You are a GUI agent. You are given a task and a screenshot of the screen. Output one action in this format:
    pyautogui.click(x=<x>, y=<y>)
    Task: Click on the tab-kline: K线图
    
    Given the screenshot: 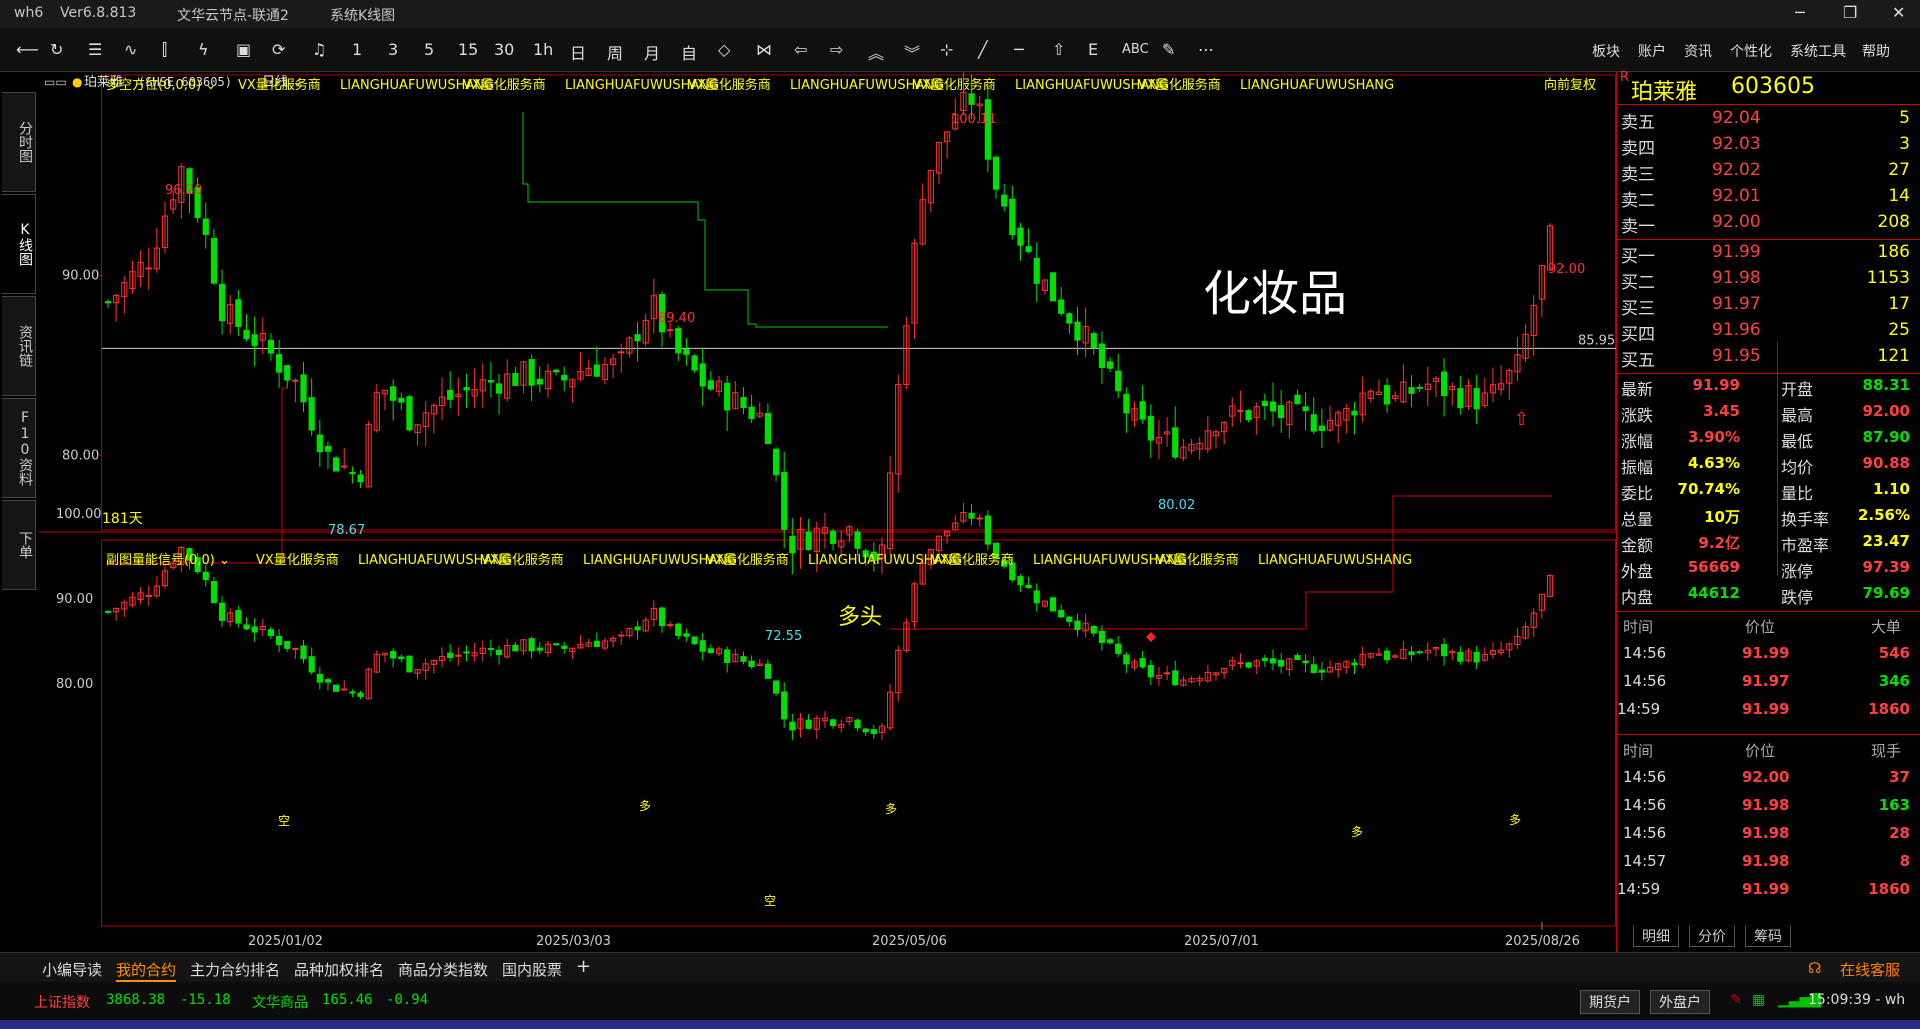 What is the action you would take?
    pyautogui.click(x=19, y=244)
    